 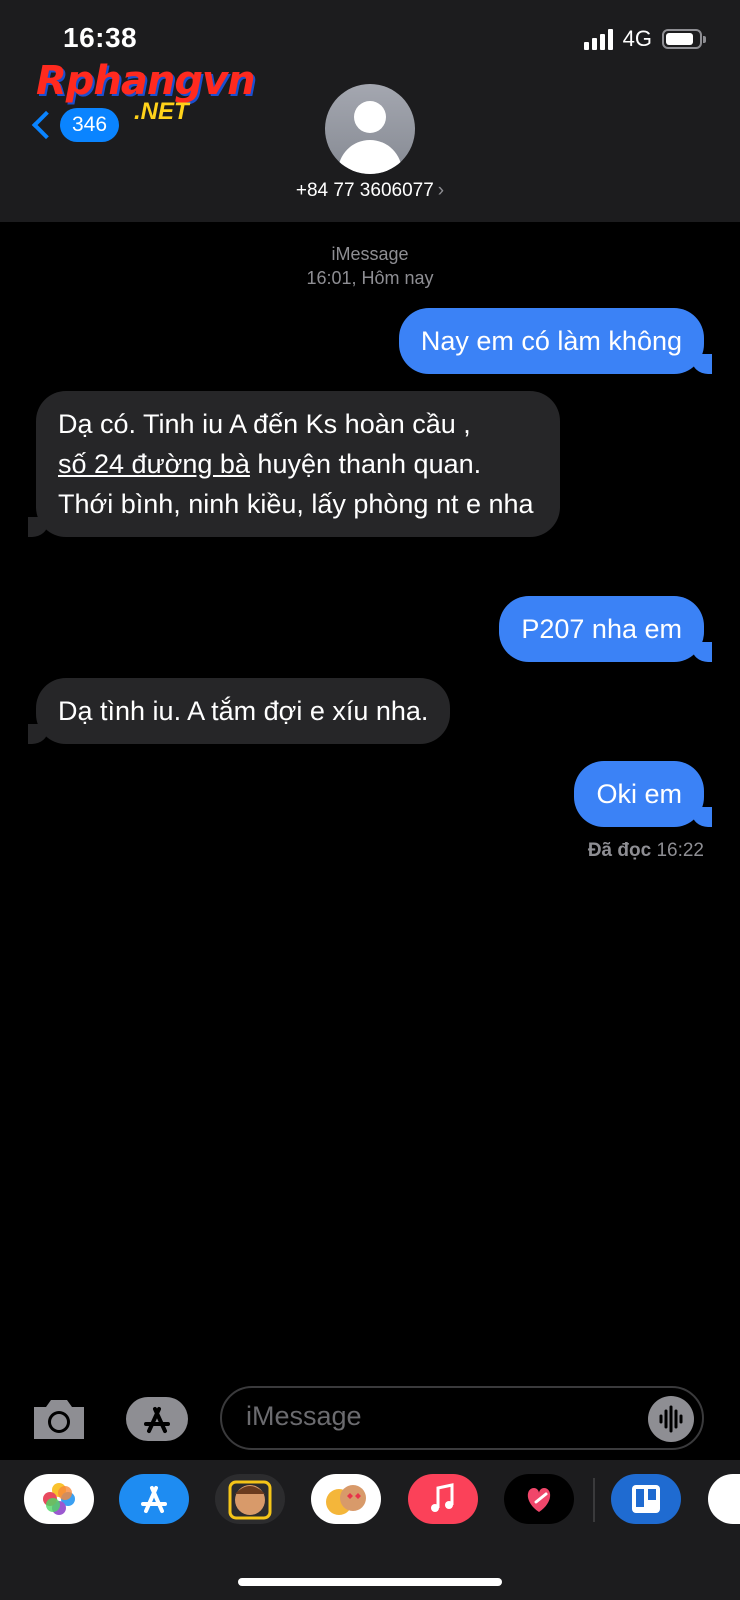 What do you see at coordinates (539, 1499) in the screenshot?
I see `digital-touch-icon` at bounding box center [539, 1499].